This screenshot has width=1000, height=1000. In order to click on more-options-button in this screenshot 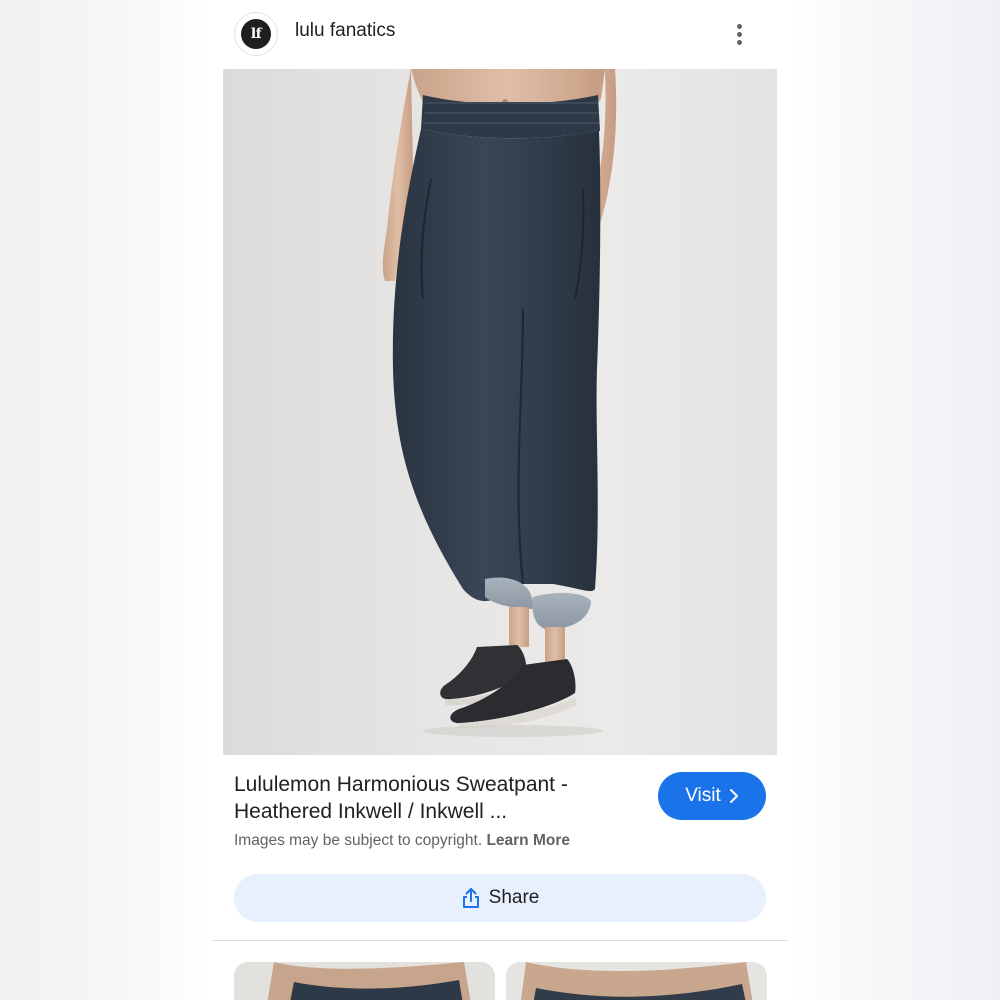, I will do `click(739, 34)`.